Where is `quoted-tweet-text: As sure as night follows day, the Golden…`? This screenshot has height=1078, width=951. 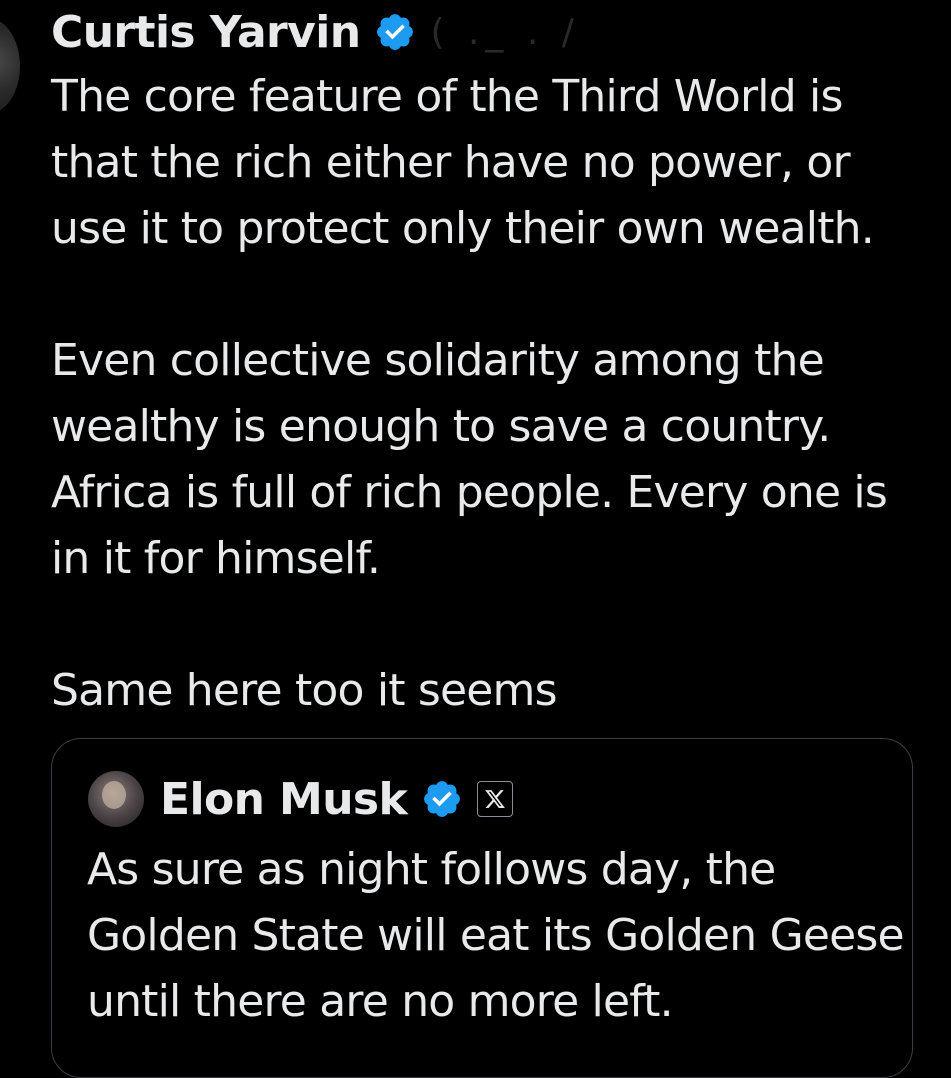 quoted-tweet-text: As sure as night follows day, the Golden… is located at coordinates (496, 935).